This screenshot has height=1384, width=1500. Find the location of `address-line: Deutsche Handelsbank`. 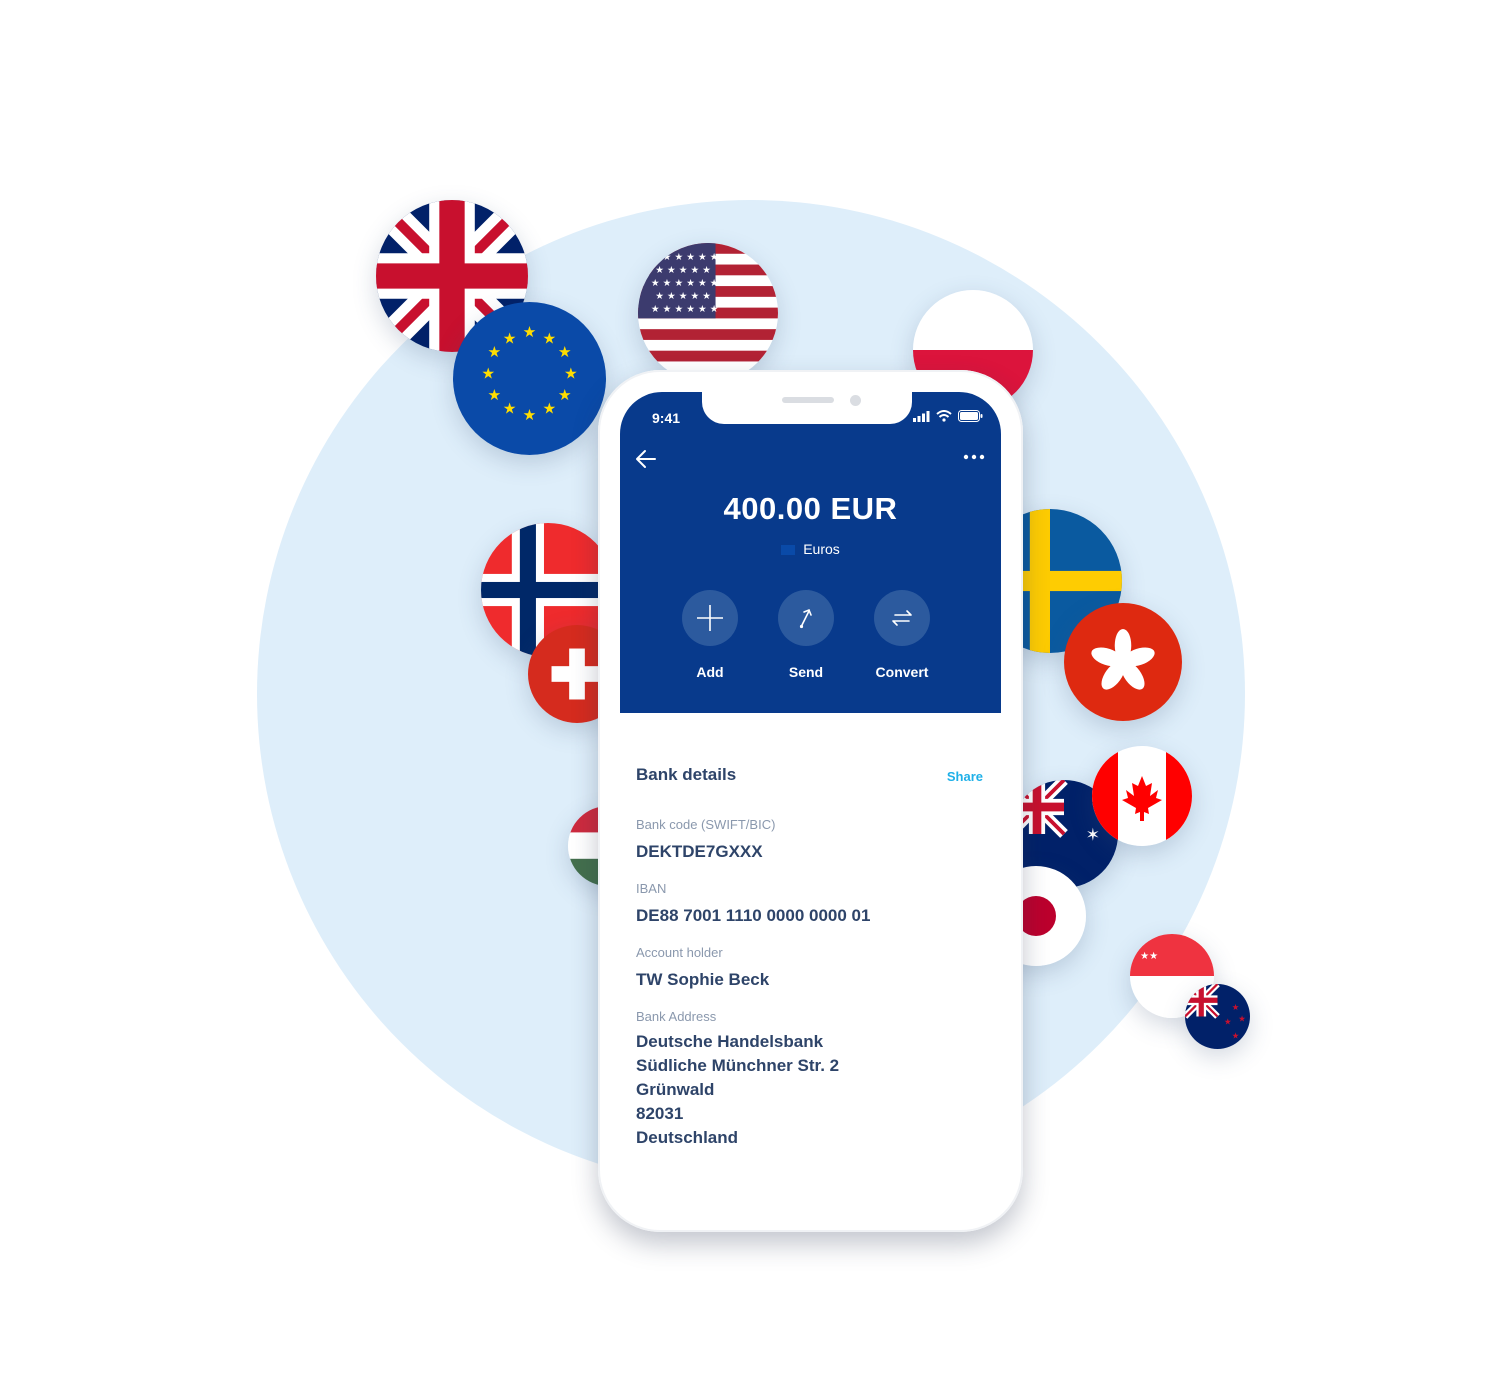

address-line: Deutsche Handelsbank is located at coordinates (730, 1041).